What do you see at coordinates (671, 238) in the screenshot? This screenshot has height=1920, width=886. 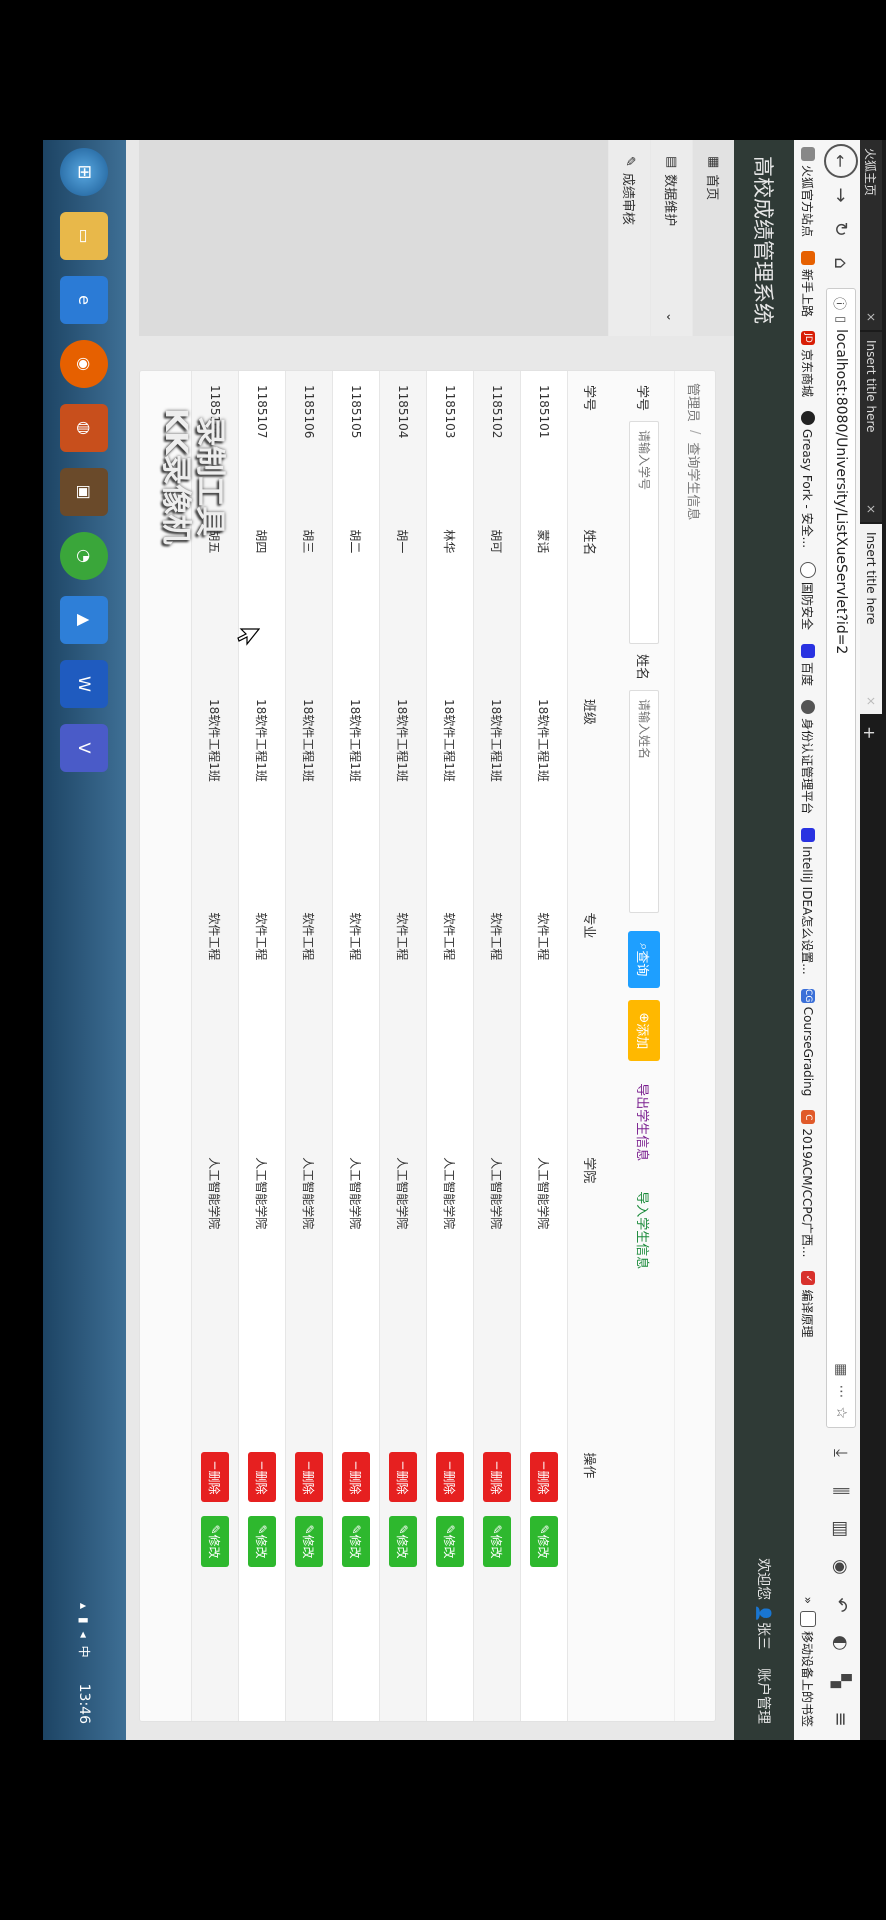 I see `sidebar-item-data-maintenance: ▤ 数据维护 ⌄` at bounding box center [671, 238].